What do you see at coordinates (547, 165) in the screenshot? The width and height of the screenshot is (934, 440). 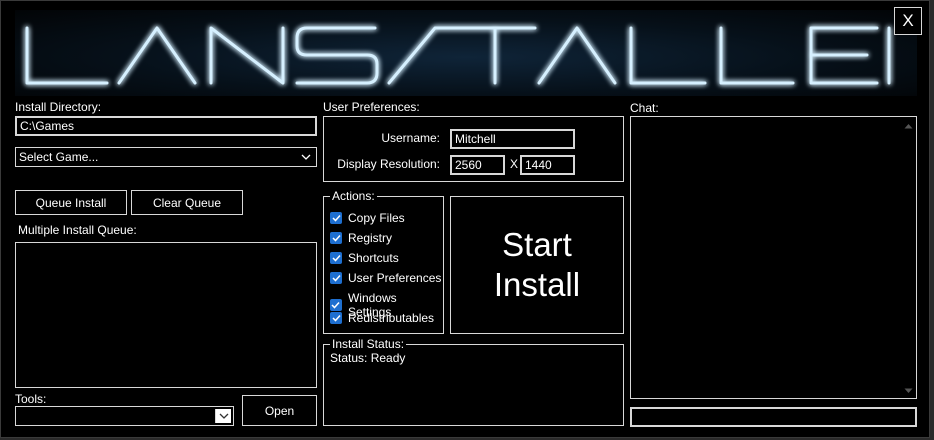 I see `resolution-height-input: 1440` at bounding box center [547, 165].